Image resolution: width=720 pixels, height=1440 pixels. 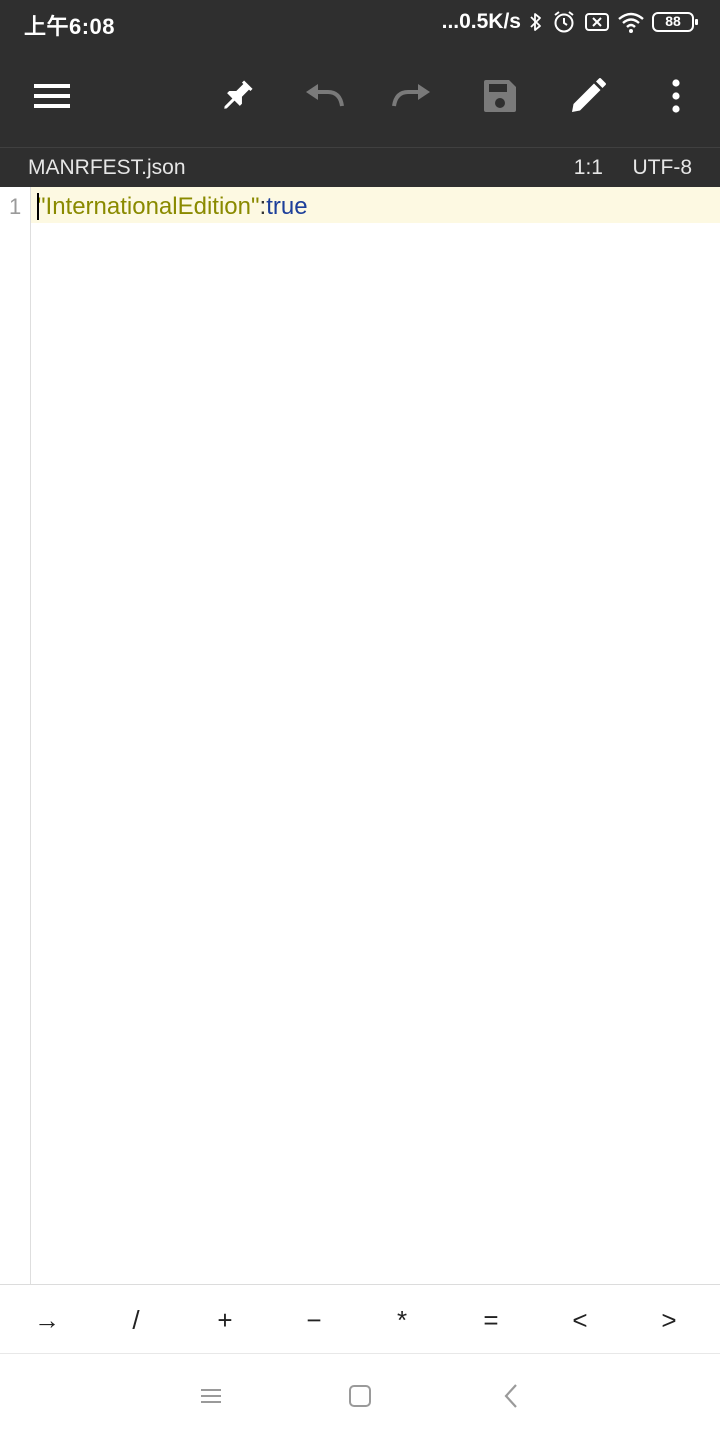 I want to click on battery-icon: 88, so click(x=675, y=22).